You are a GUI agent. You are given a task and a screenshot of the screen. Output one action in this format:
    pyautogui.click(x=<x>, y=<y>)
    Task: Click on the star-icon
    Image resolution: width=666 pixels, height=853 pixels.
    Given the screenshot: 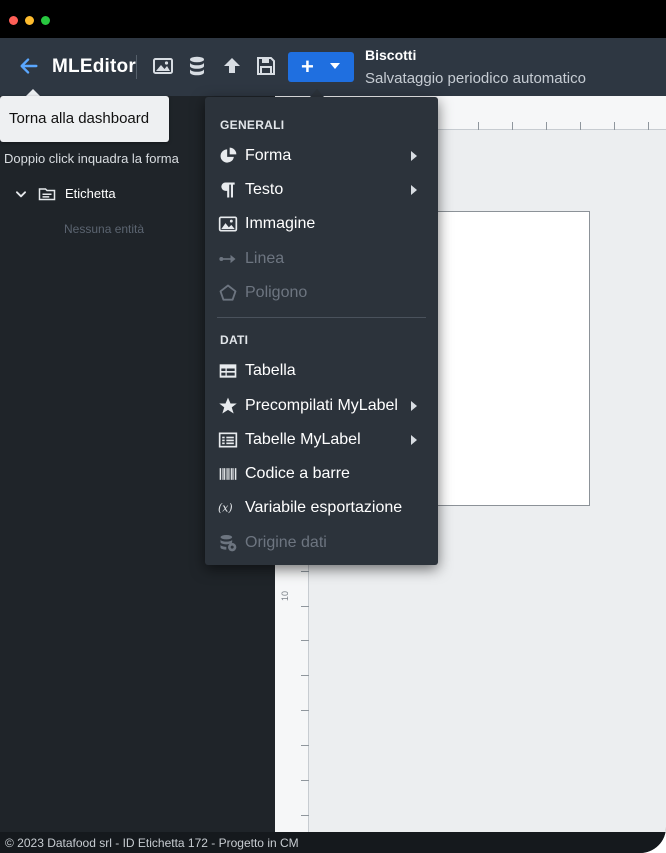 What is the action you would take?
    pyautogui.click(x=228, y=406)
    